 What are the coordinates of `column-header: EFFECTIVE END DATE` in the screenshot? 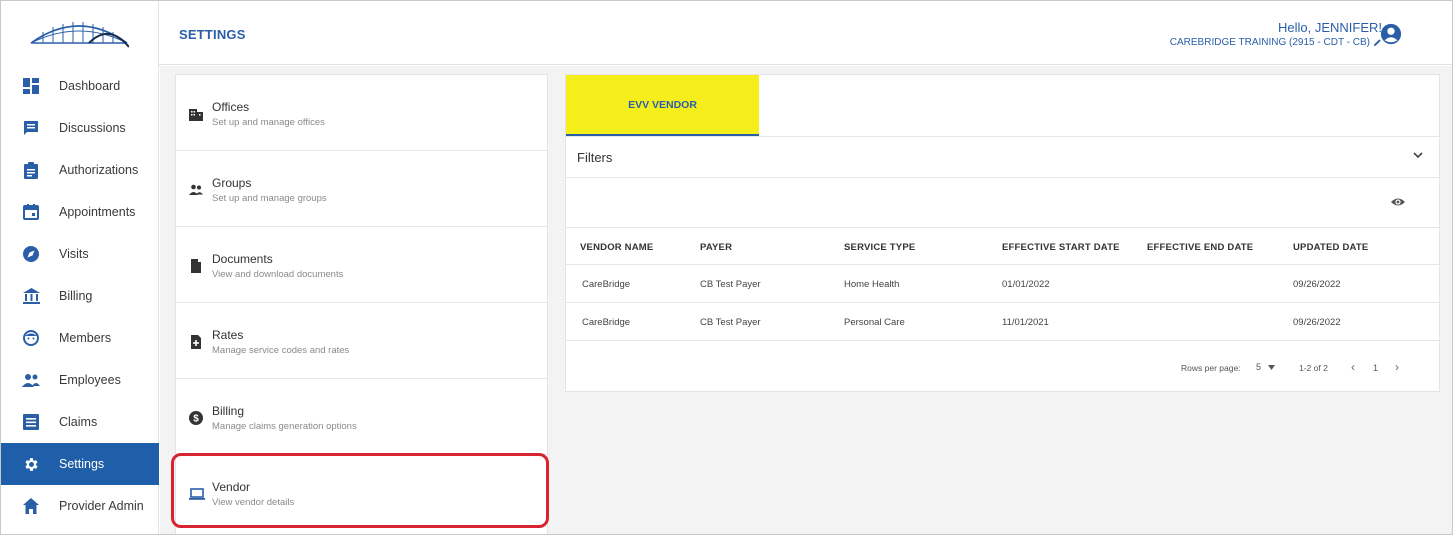 It's located at (1200, 247).